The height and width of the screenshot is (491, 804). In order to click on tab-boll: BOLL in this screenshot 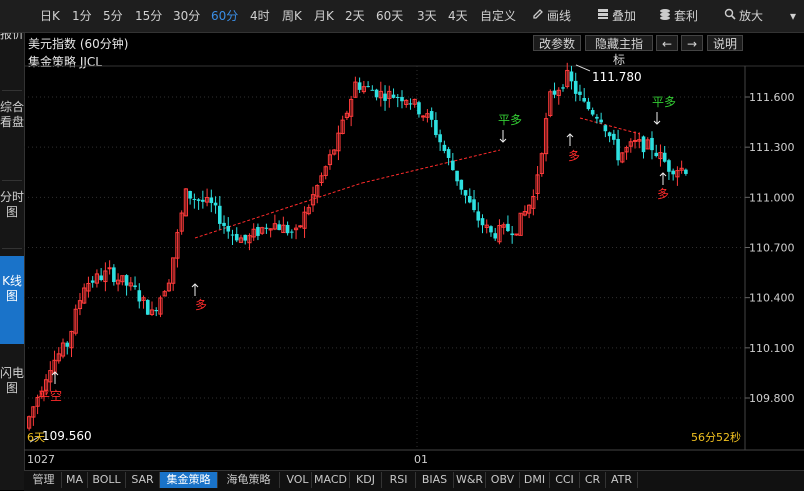, I will do `click(107, 480)`.